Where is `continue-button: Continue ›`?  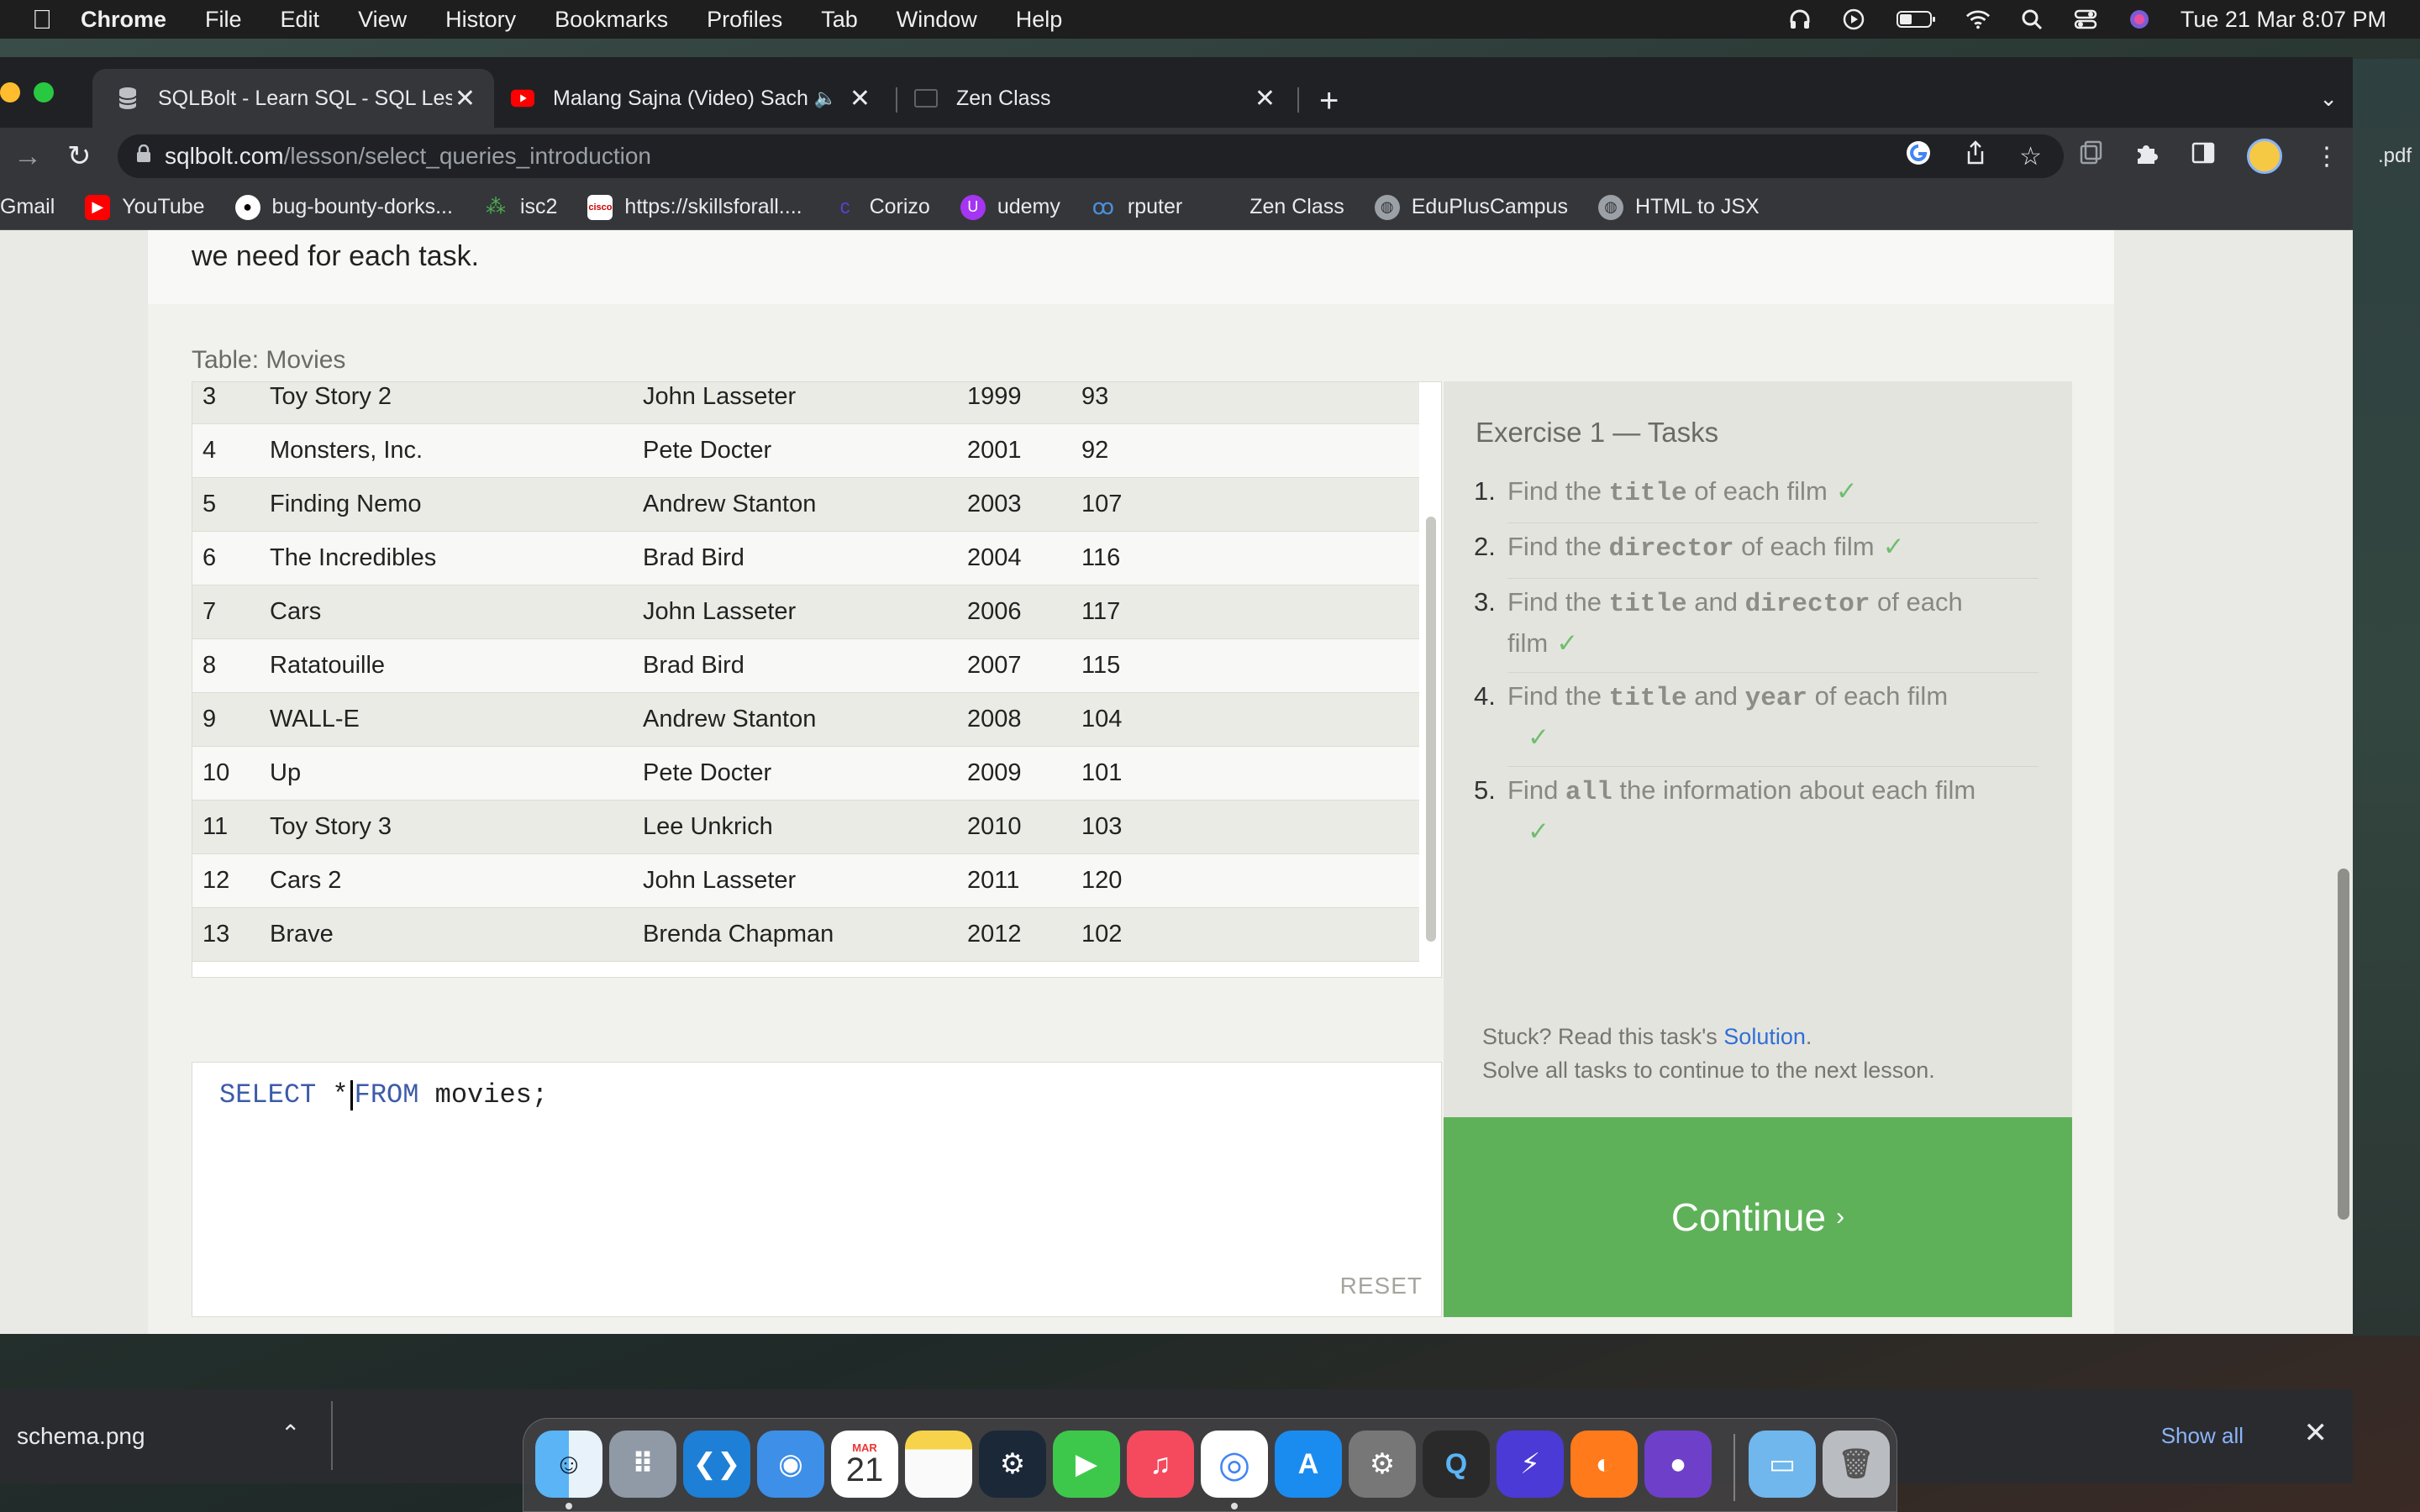 continue-button: Continue › is located at coordinates (1758, 1217).